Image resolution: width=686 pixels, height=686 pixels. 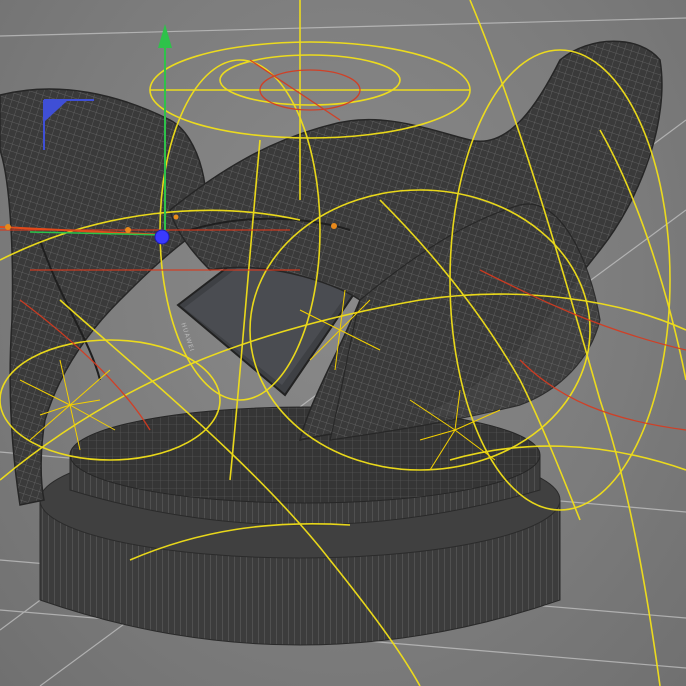 What do you see at coordinates (165, 36) in the screenshot?
I see `y-axis-arrow-icon` at bounding box center [165, 36].